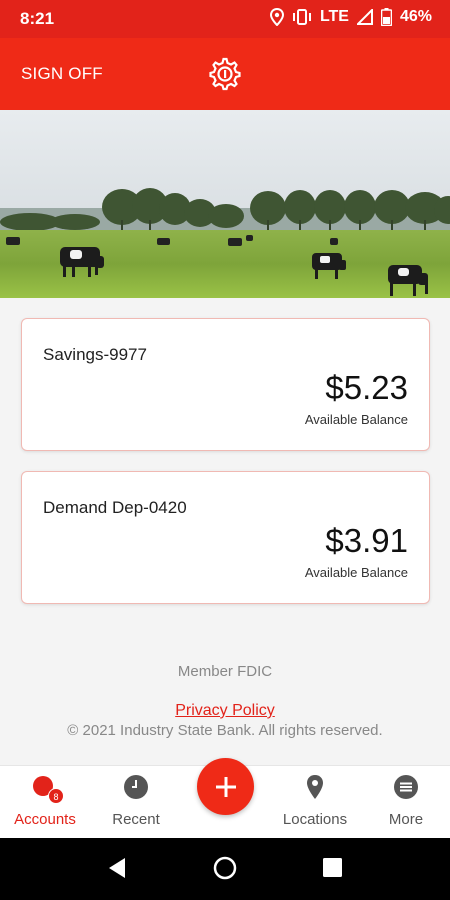 This screenshot has width=450, height=900. I want to click on system-nav-bar, so click(225, 869).